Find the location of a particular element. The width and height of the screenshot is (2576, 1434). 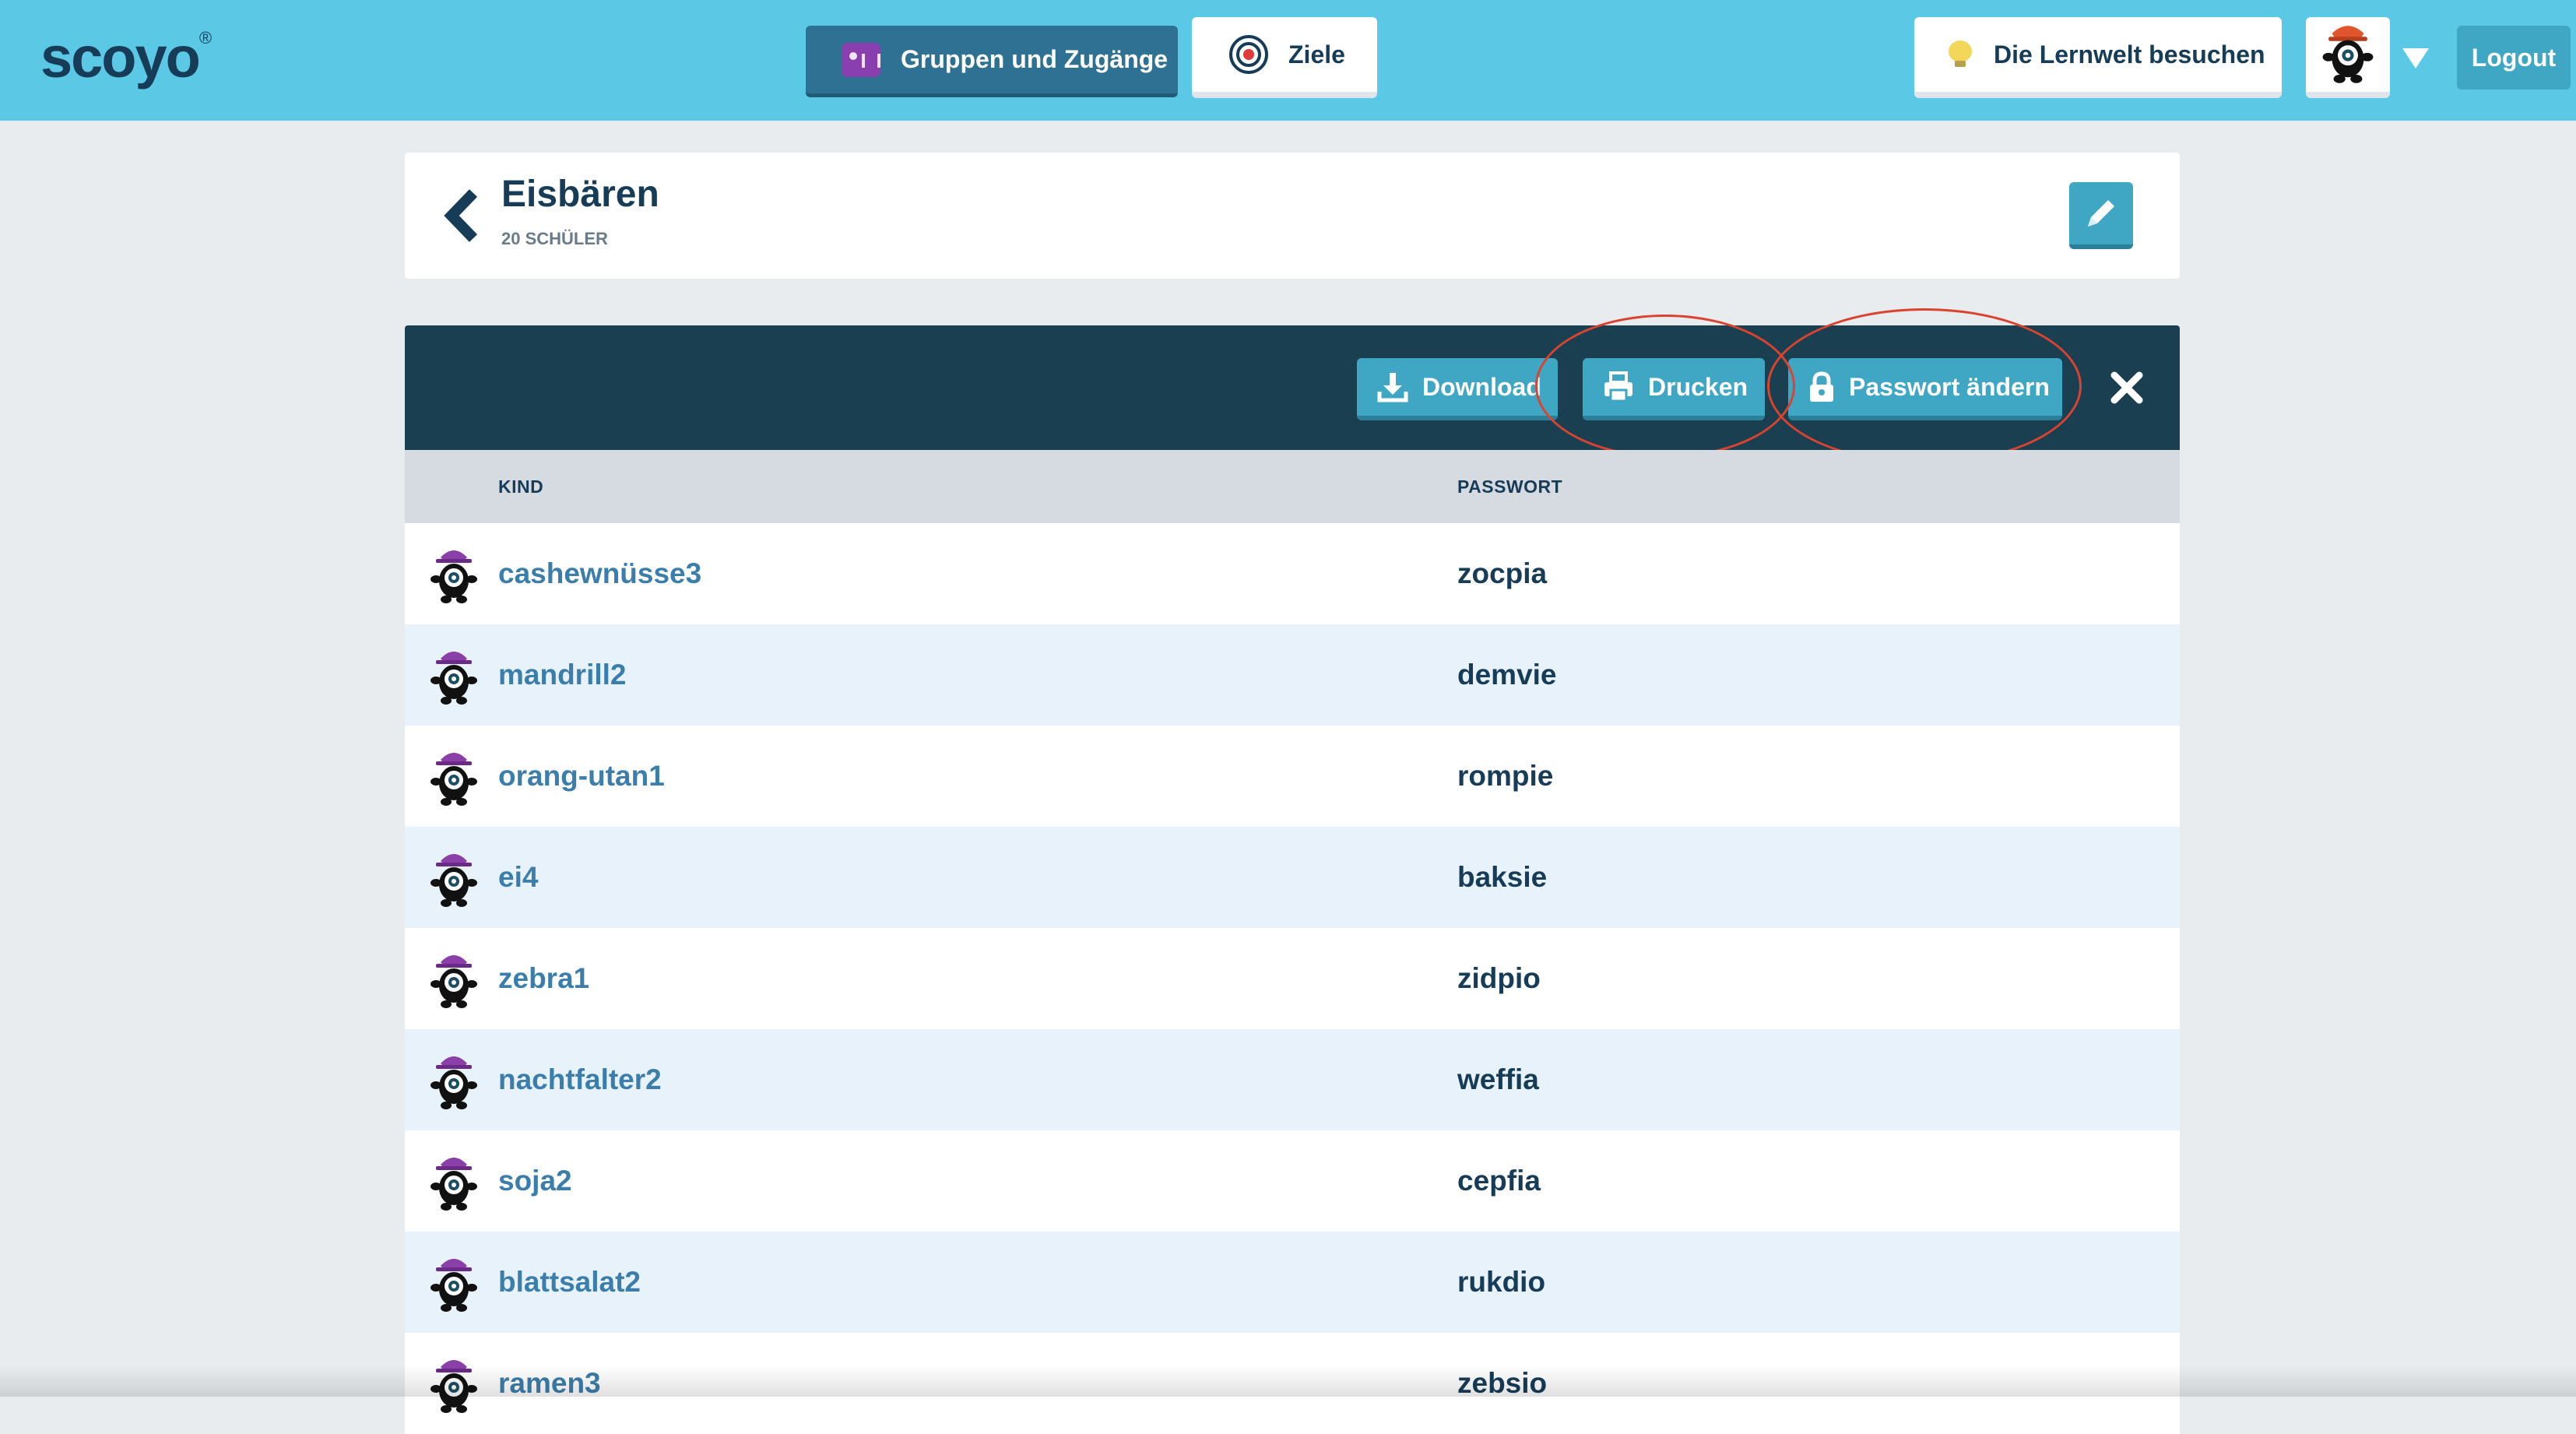

chevron-down-icon is located at coordinates (2415, 58).